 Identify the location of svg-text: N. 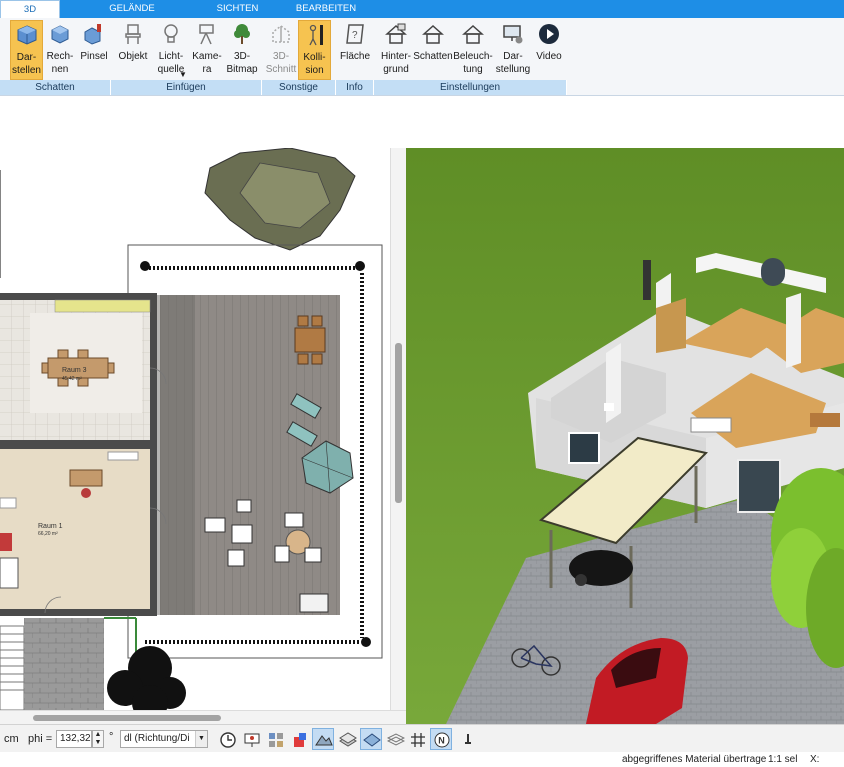
(441, 741).